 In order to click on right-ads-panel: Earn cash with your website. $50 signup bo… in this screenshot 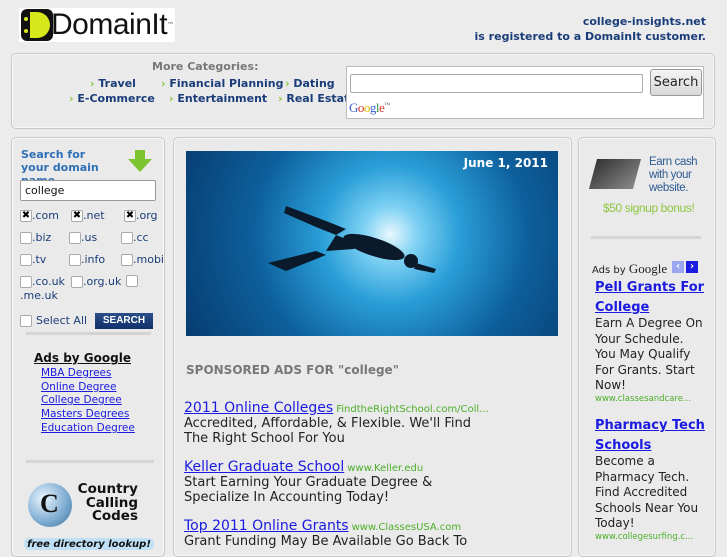, I will do `click(647, 347)`.